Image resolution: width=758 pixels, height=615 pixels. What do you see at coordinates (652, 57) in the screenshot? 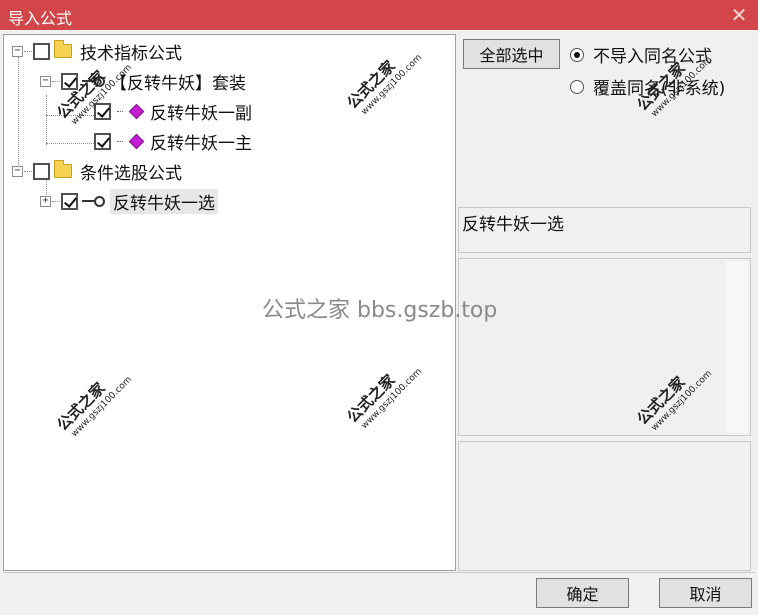
I see `radio-label: 不导入同名公式` at bounding box center [652, 57].